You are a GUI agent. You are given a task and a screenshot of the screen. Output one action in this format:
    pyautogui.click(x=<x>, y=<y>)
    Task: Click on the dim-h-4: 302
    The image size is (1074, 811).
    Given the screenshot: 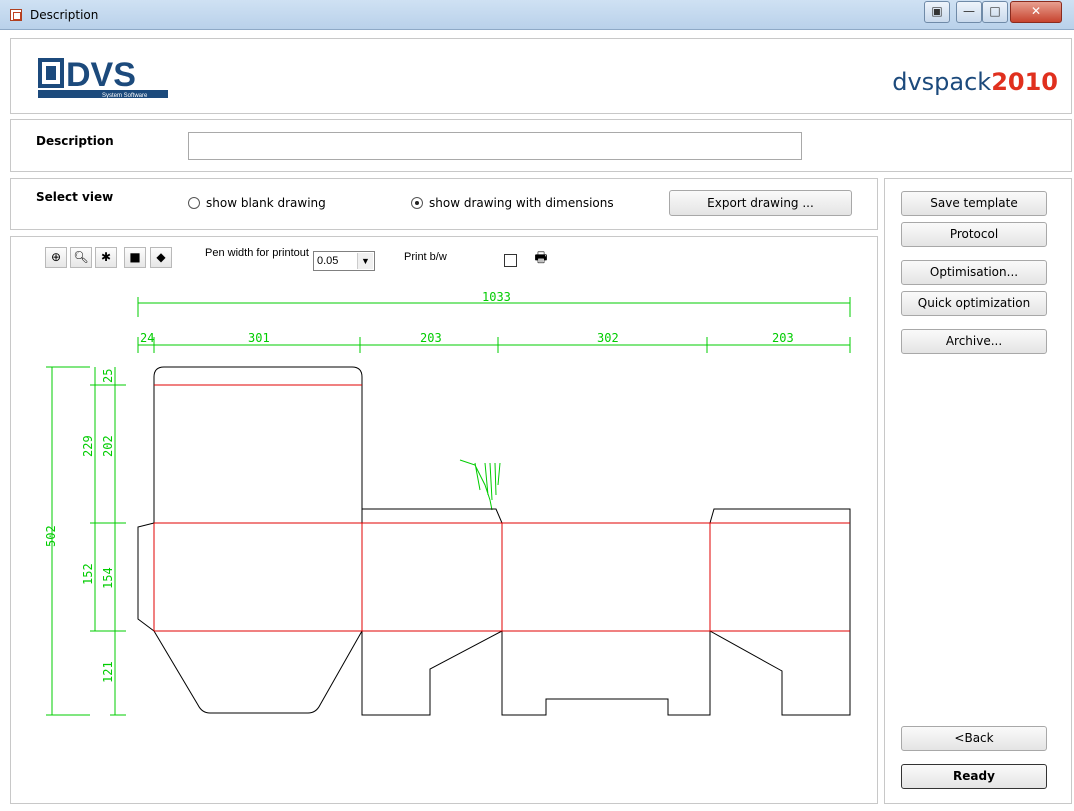 What is the action you would take?
    pyautogui.click(x=608, y=338)
    